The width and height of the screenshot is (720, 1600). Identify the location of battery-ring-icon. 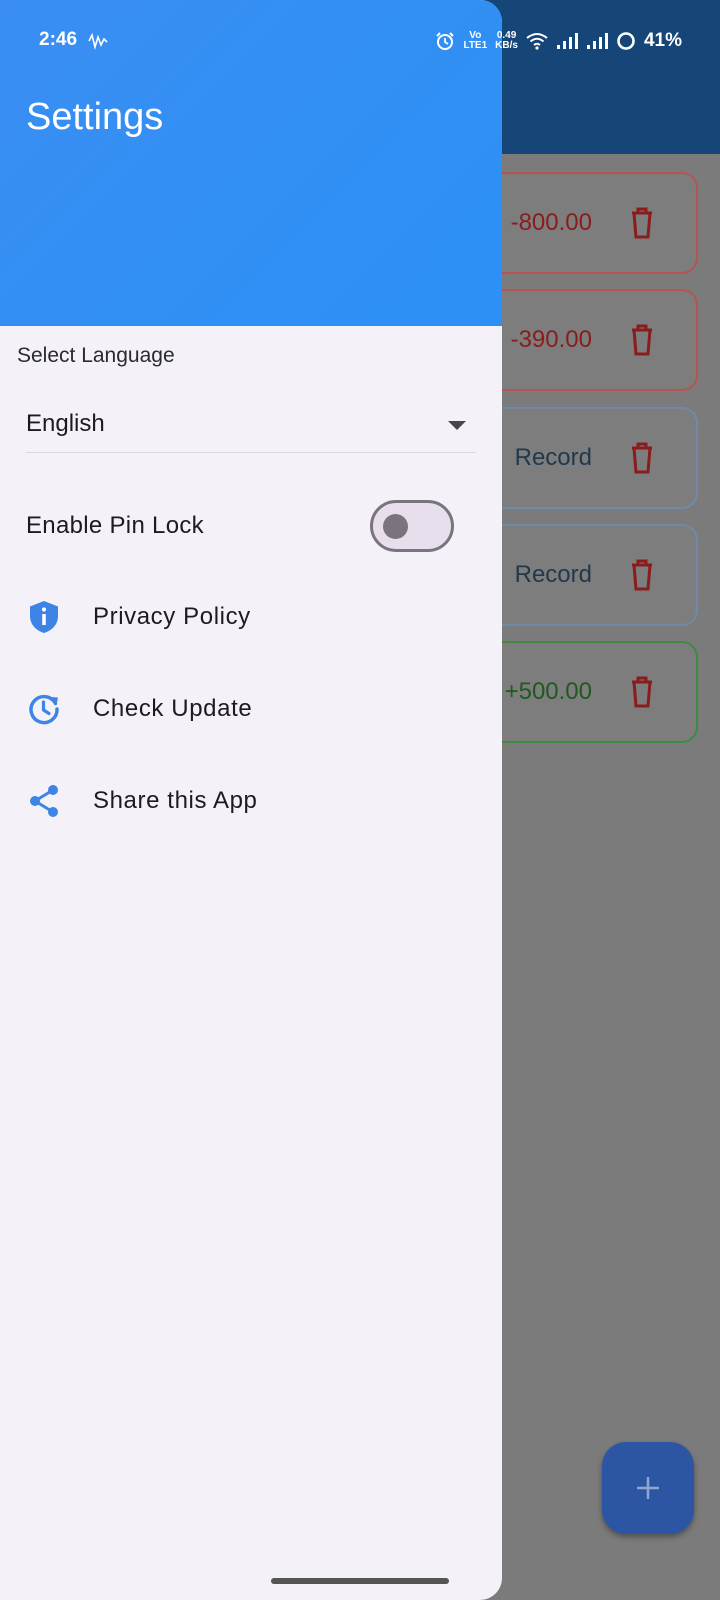
(626, 41).